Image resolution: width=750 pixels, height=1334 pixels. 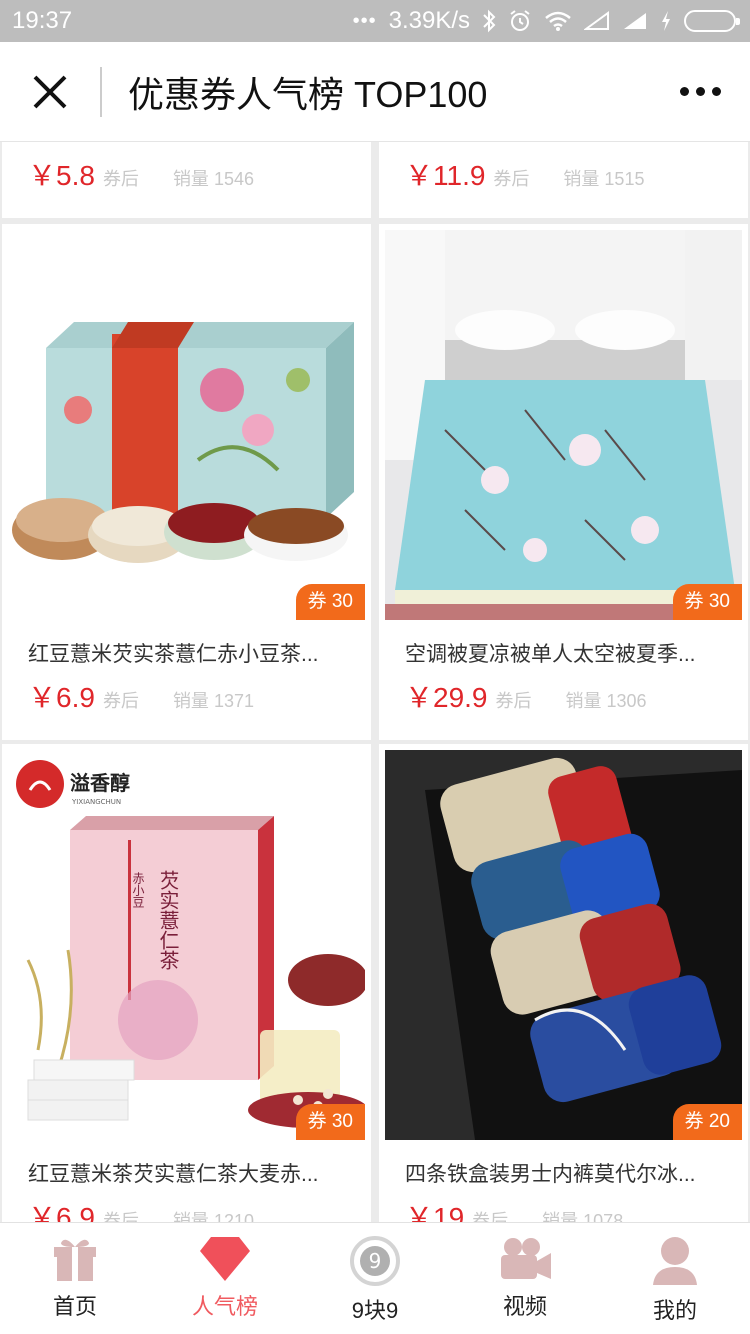 What do you see at coordinates (446, 697) in the screenshot?
I see `product-price: ￥29.9` at bounding box center [446, 697].